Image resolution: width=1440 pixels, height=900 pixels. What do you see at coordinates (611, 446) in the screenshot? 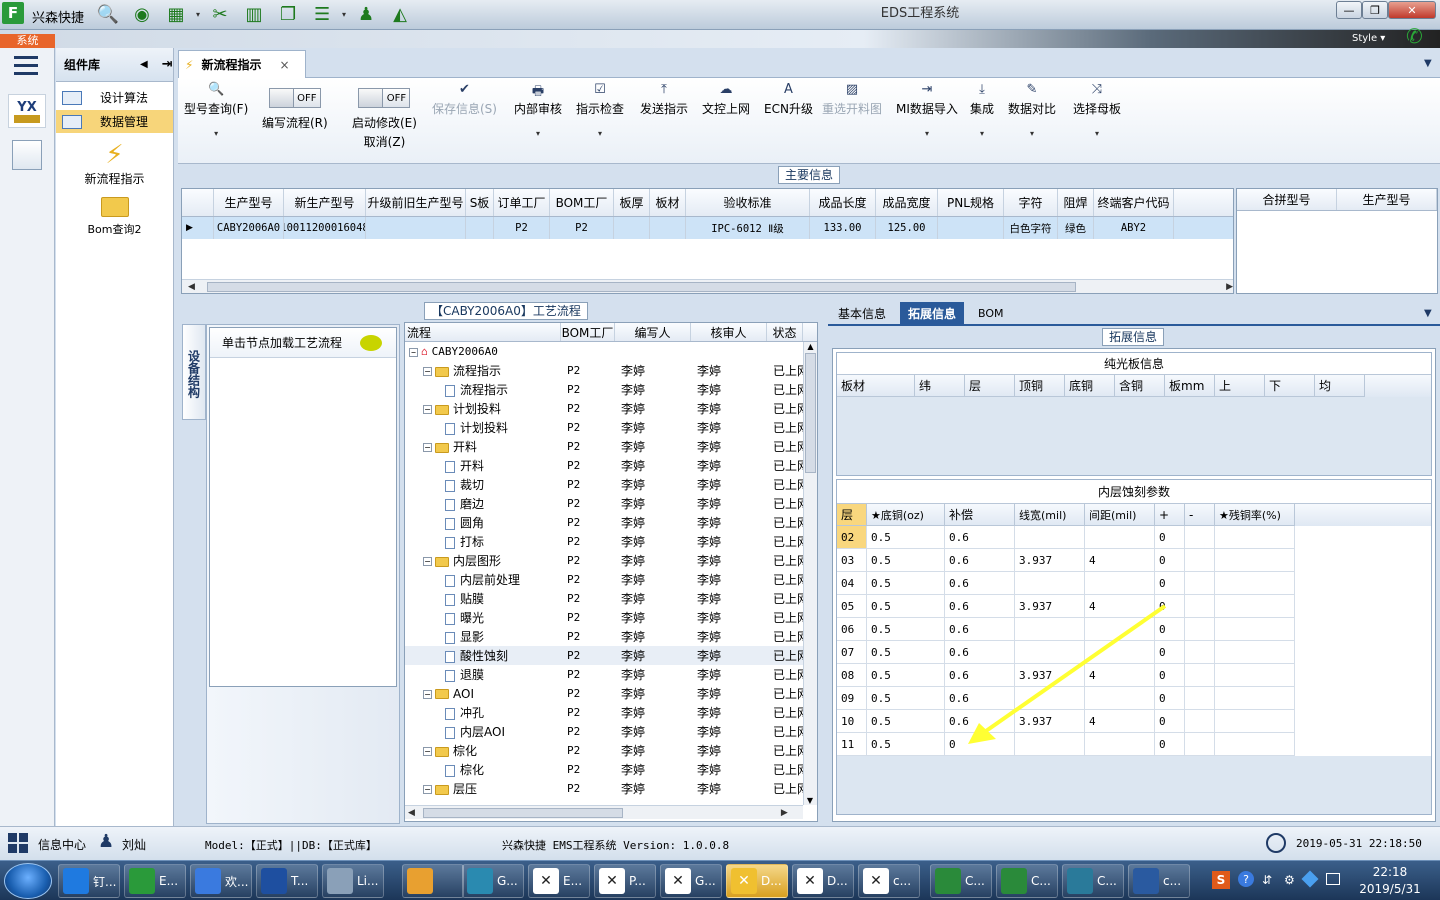
I see `tree-node: − 开料 P2 李婷 李婷 已上网` at bounding box center [611, 446].